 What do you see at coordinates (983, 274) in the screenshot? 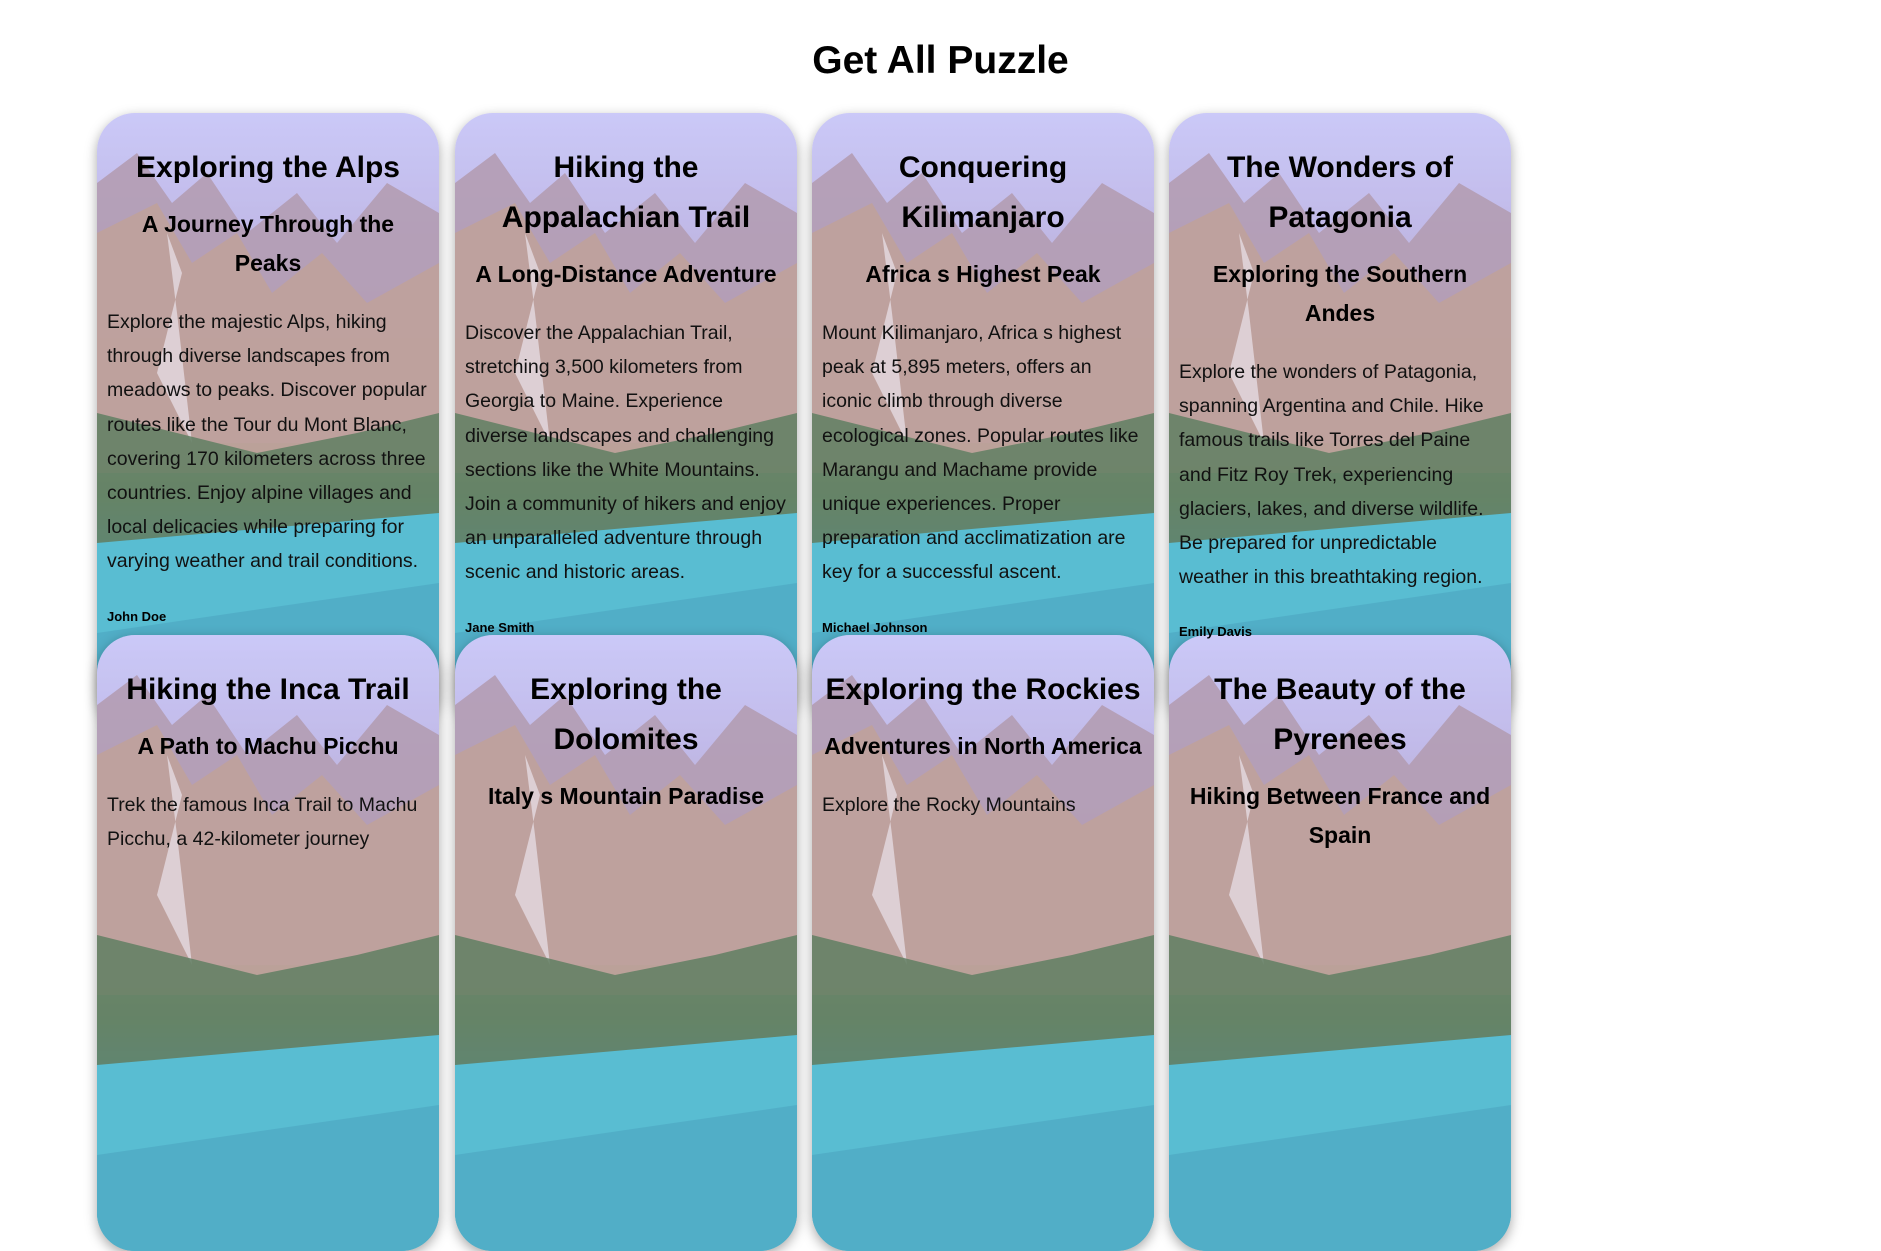
I see `card-subtitle: Africa s Highest Peak` at bounding box center [983, 274].